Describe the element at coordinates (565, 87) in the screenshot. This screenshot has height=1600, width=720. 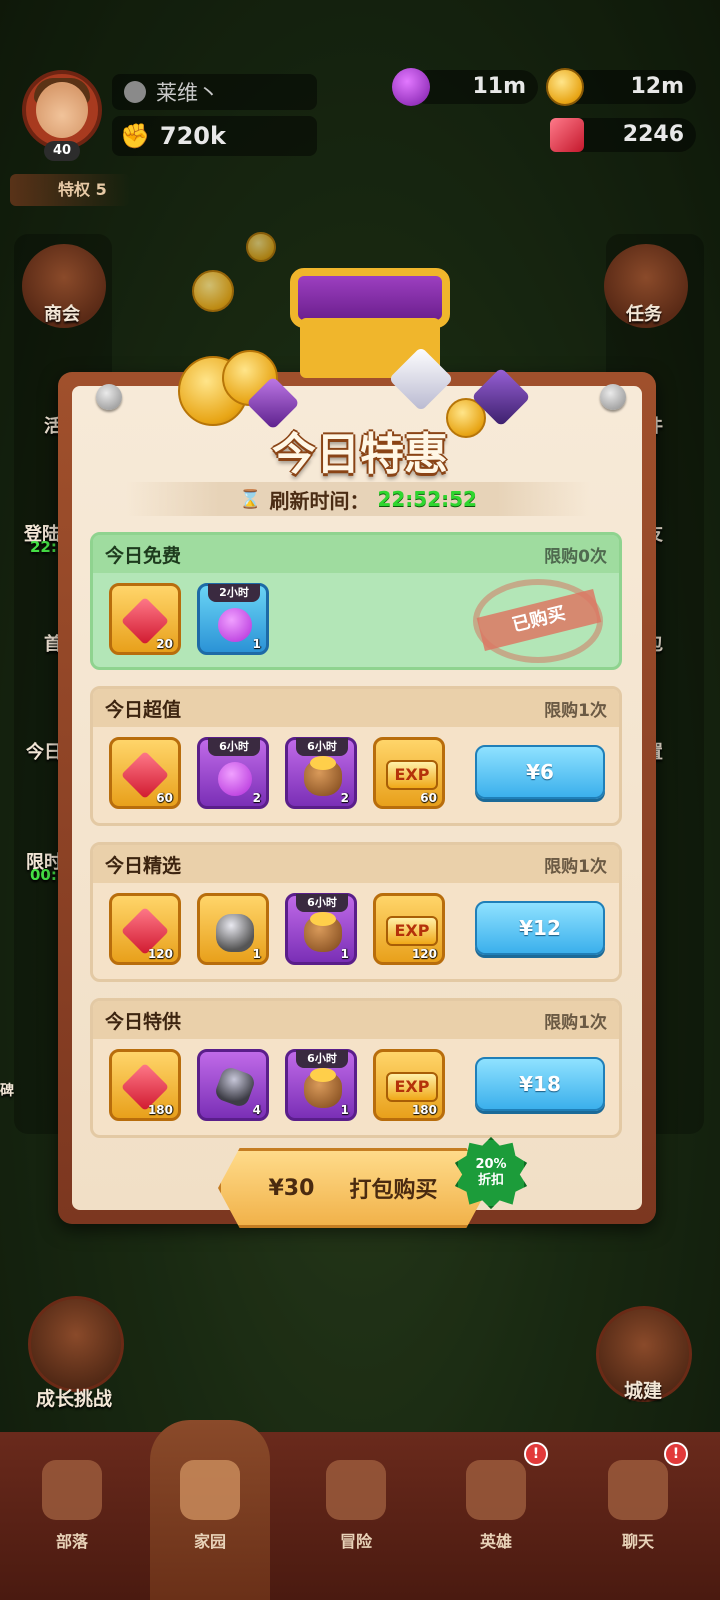
I see `gold-coin-icon` at that location.